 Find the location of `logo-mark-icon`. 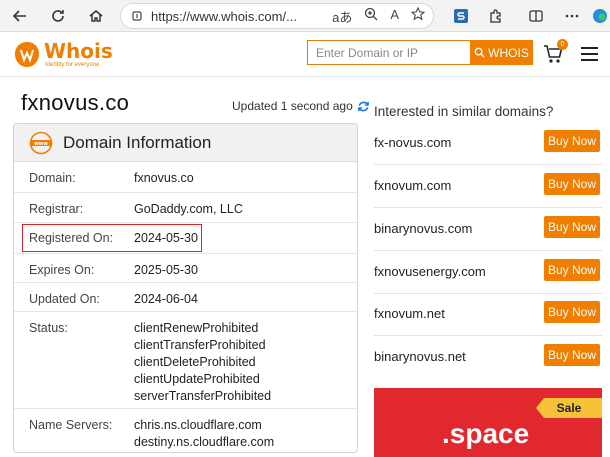

logo-mark-icon is located at coordinates (27, 54).